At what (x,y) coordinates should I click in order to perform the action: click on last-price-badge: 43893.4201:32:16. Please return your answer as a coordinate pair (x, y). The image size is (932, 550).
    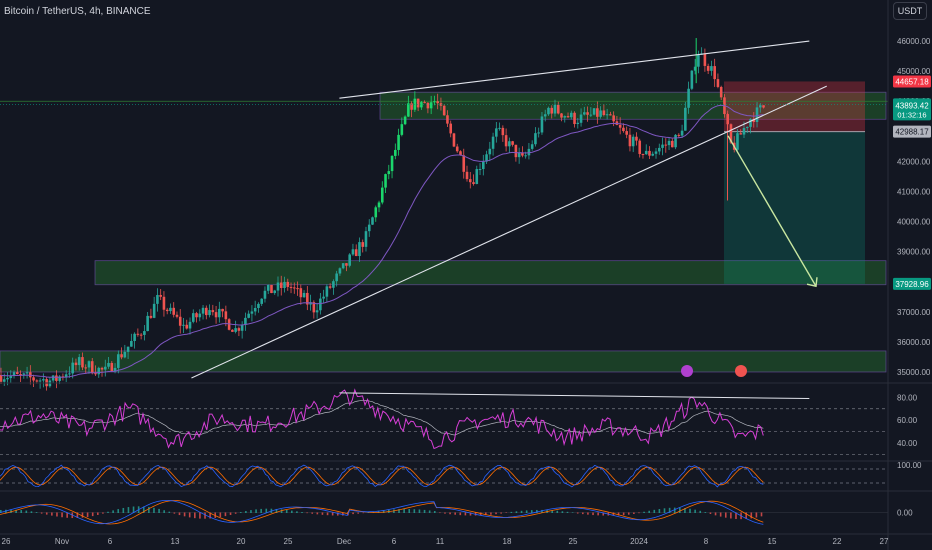
    Looking at the image, I should click on (912, 109).